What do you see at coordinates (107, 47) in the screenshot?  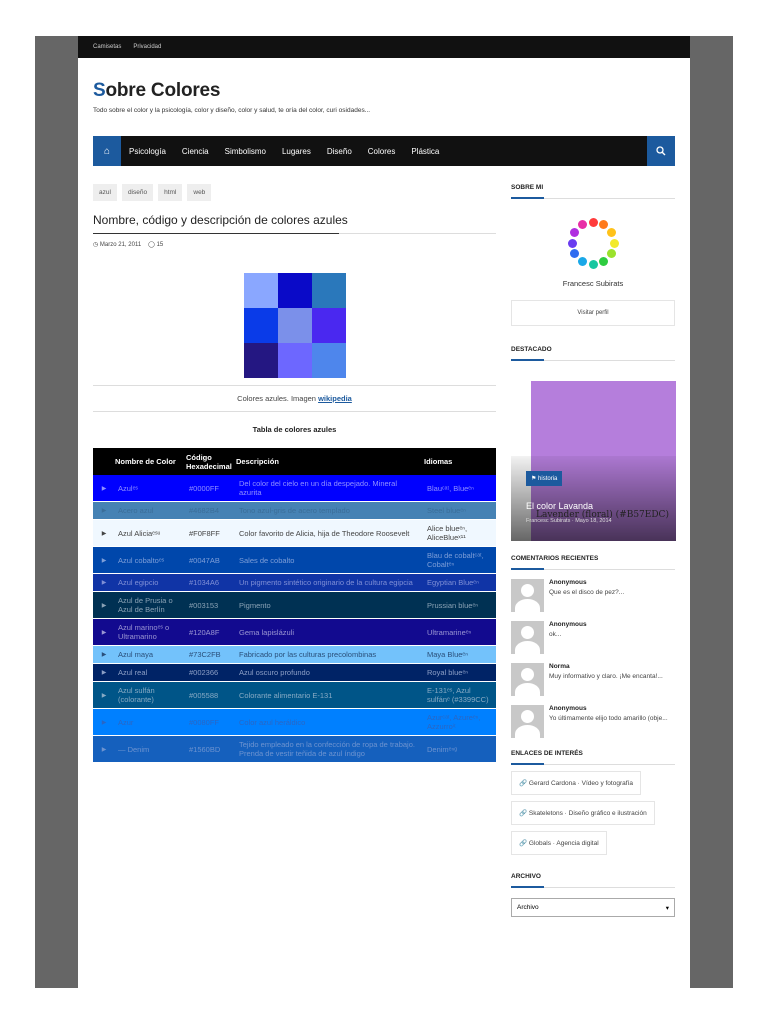 I see `topbar-link-camisetas: Camisetas` at bounding box center [107, 47].